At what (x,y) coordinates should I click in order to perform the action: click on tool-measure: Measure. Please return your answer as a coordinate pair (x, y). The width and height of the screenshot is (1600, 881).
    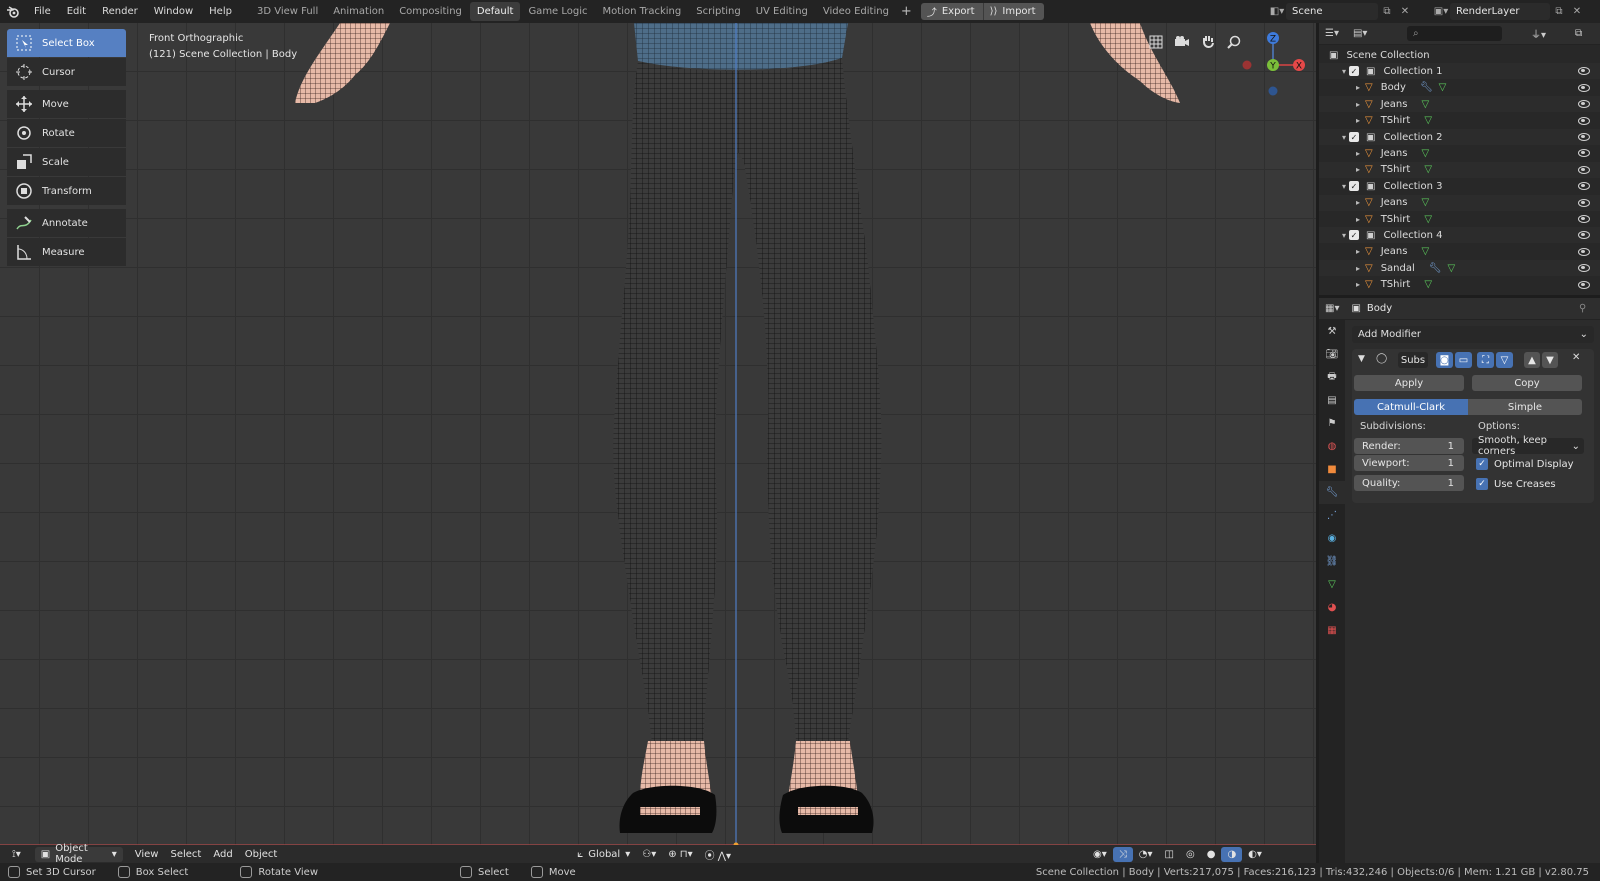
    Looking at the image, I should click on (66, 252).